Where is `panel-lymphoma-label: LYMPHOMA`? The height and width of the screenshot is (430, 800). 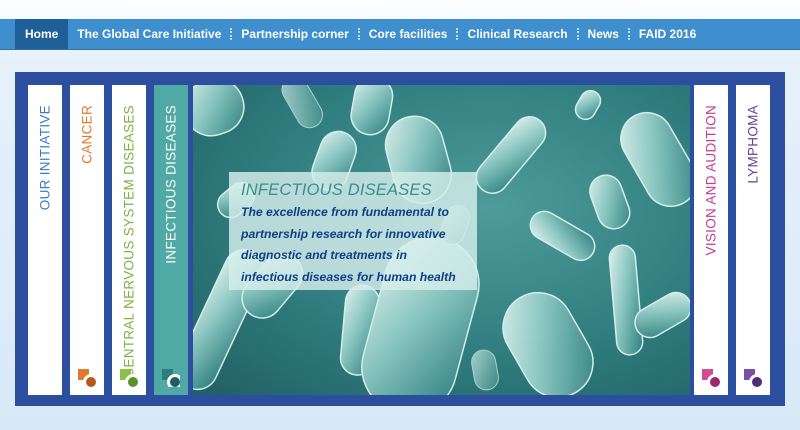 panel-lymphoma-label: LYMPHOMA is located at coordinates (753, 144).